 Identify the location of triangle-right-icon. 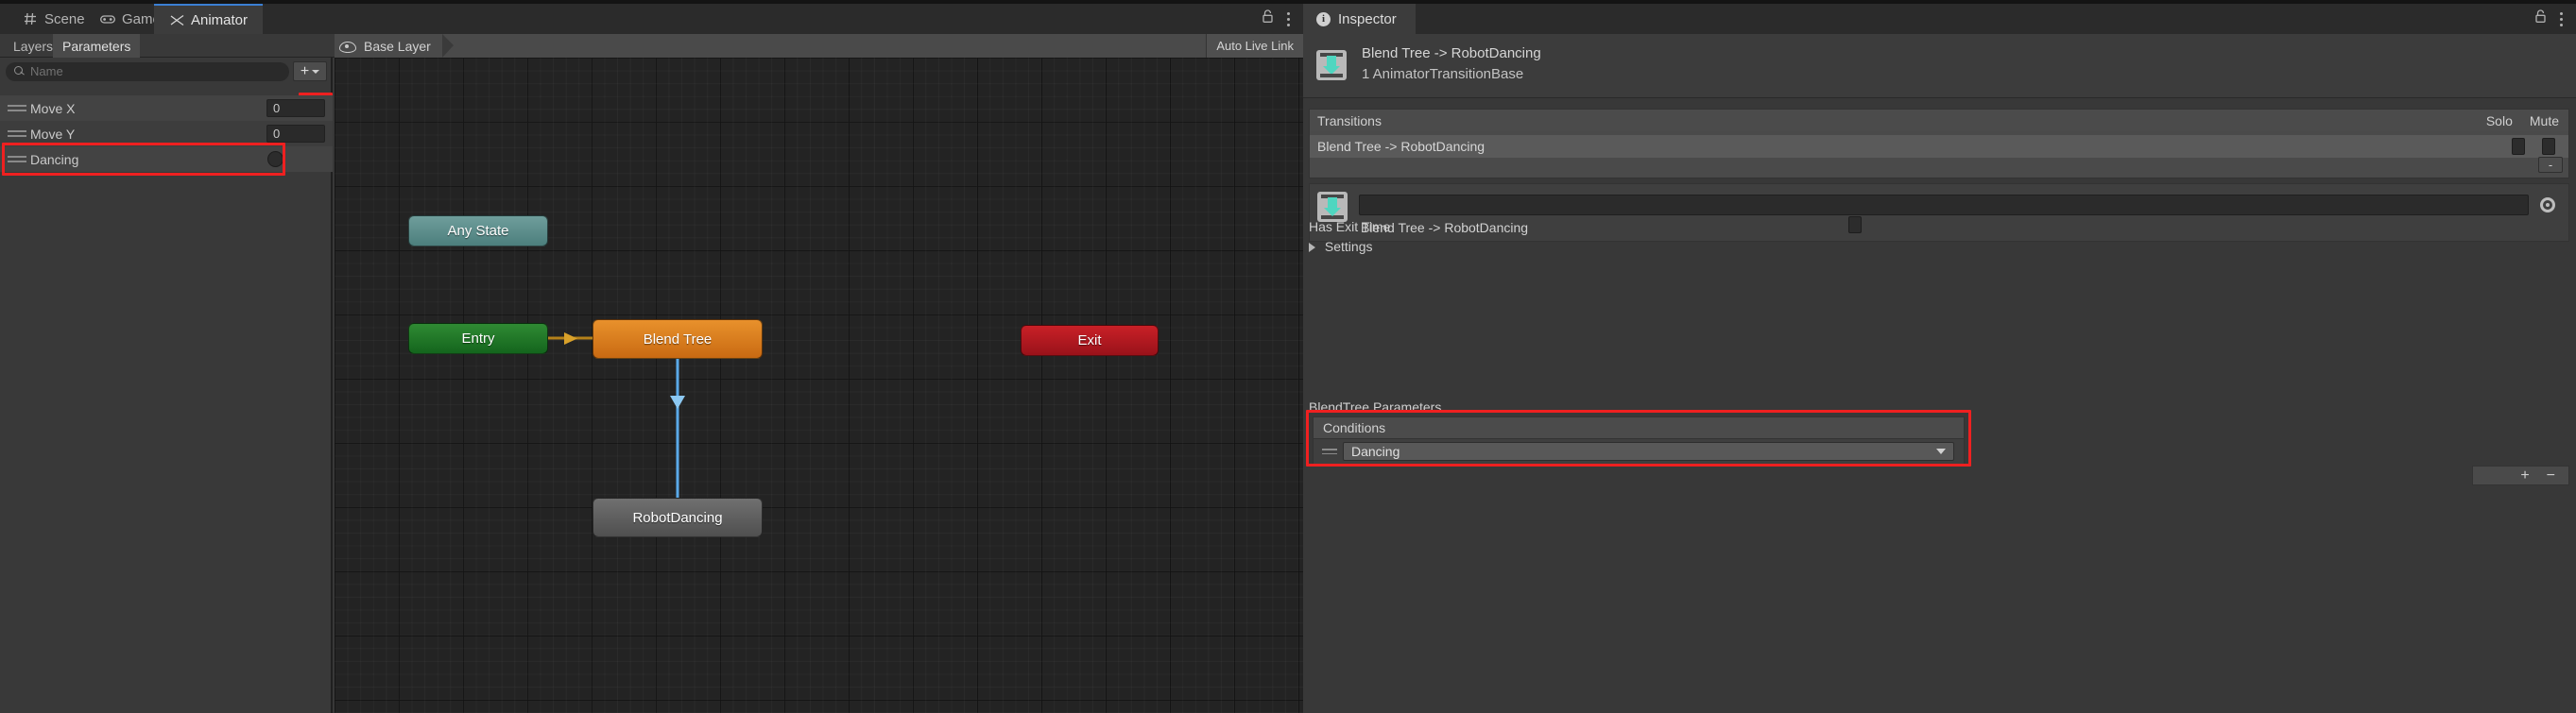
(1312, 248).